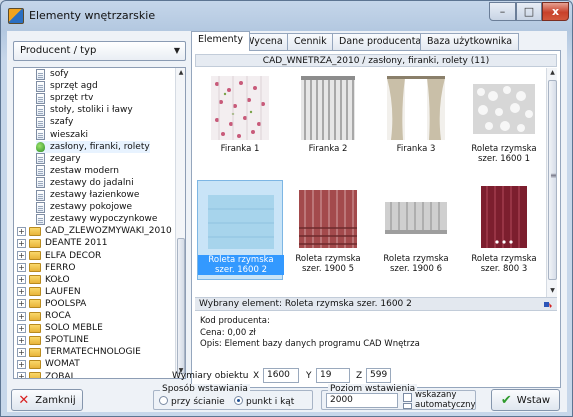  I want to click on tree-scrollbar: ▲ ▼, so click(180, 223).